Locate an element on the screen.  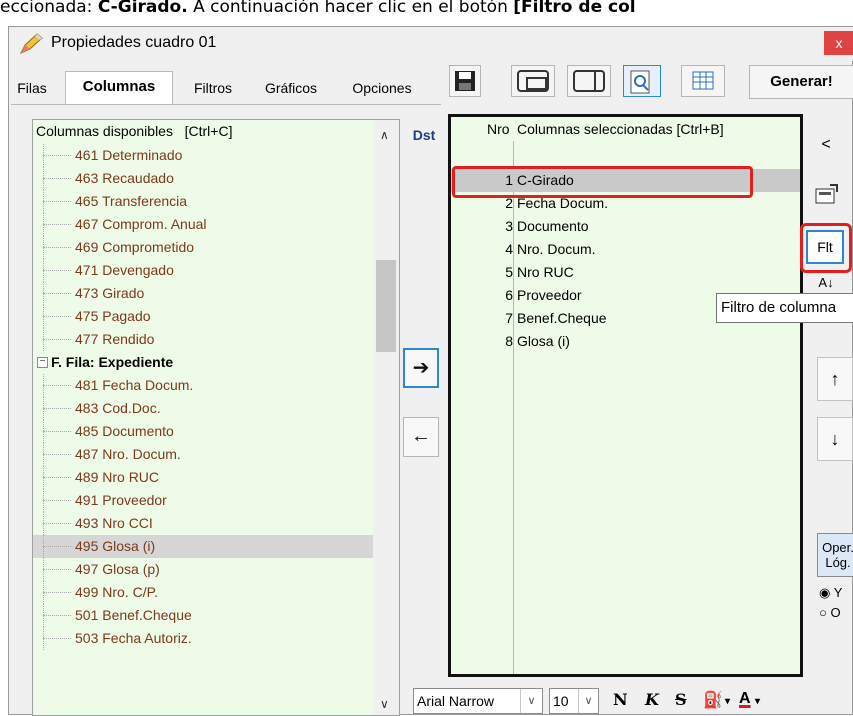
radio-y-label: Y is located at coordinates (838, 592).